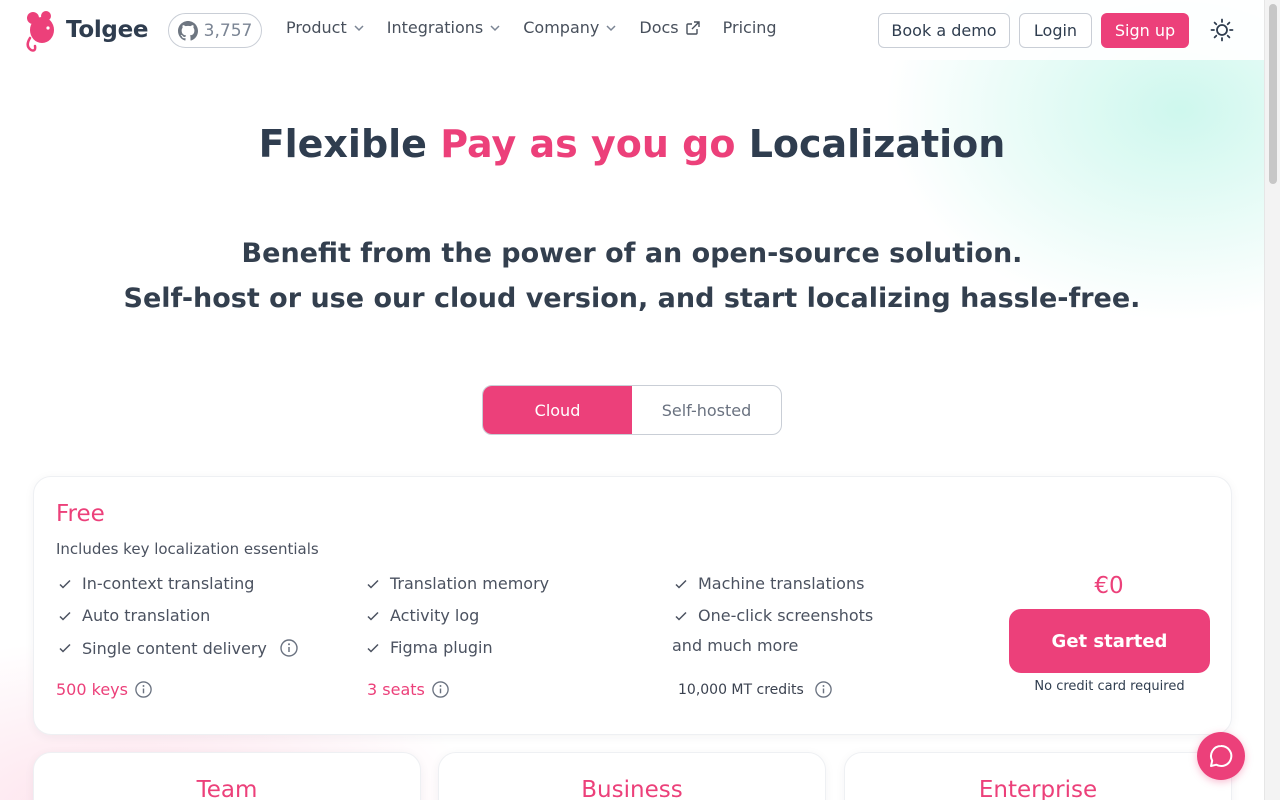 This screenshot has width=1280, height=800. I want to click on nav-product: Product, so click(325, 27).